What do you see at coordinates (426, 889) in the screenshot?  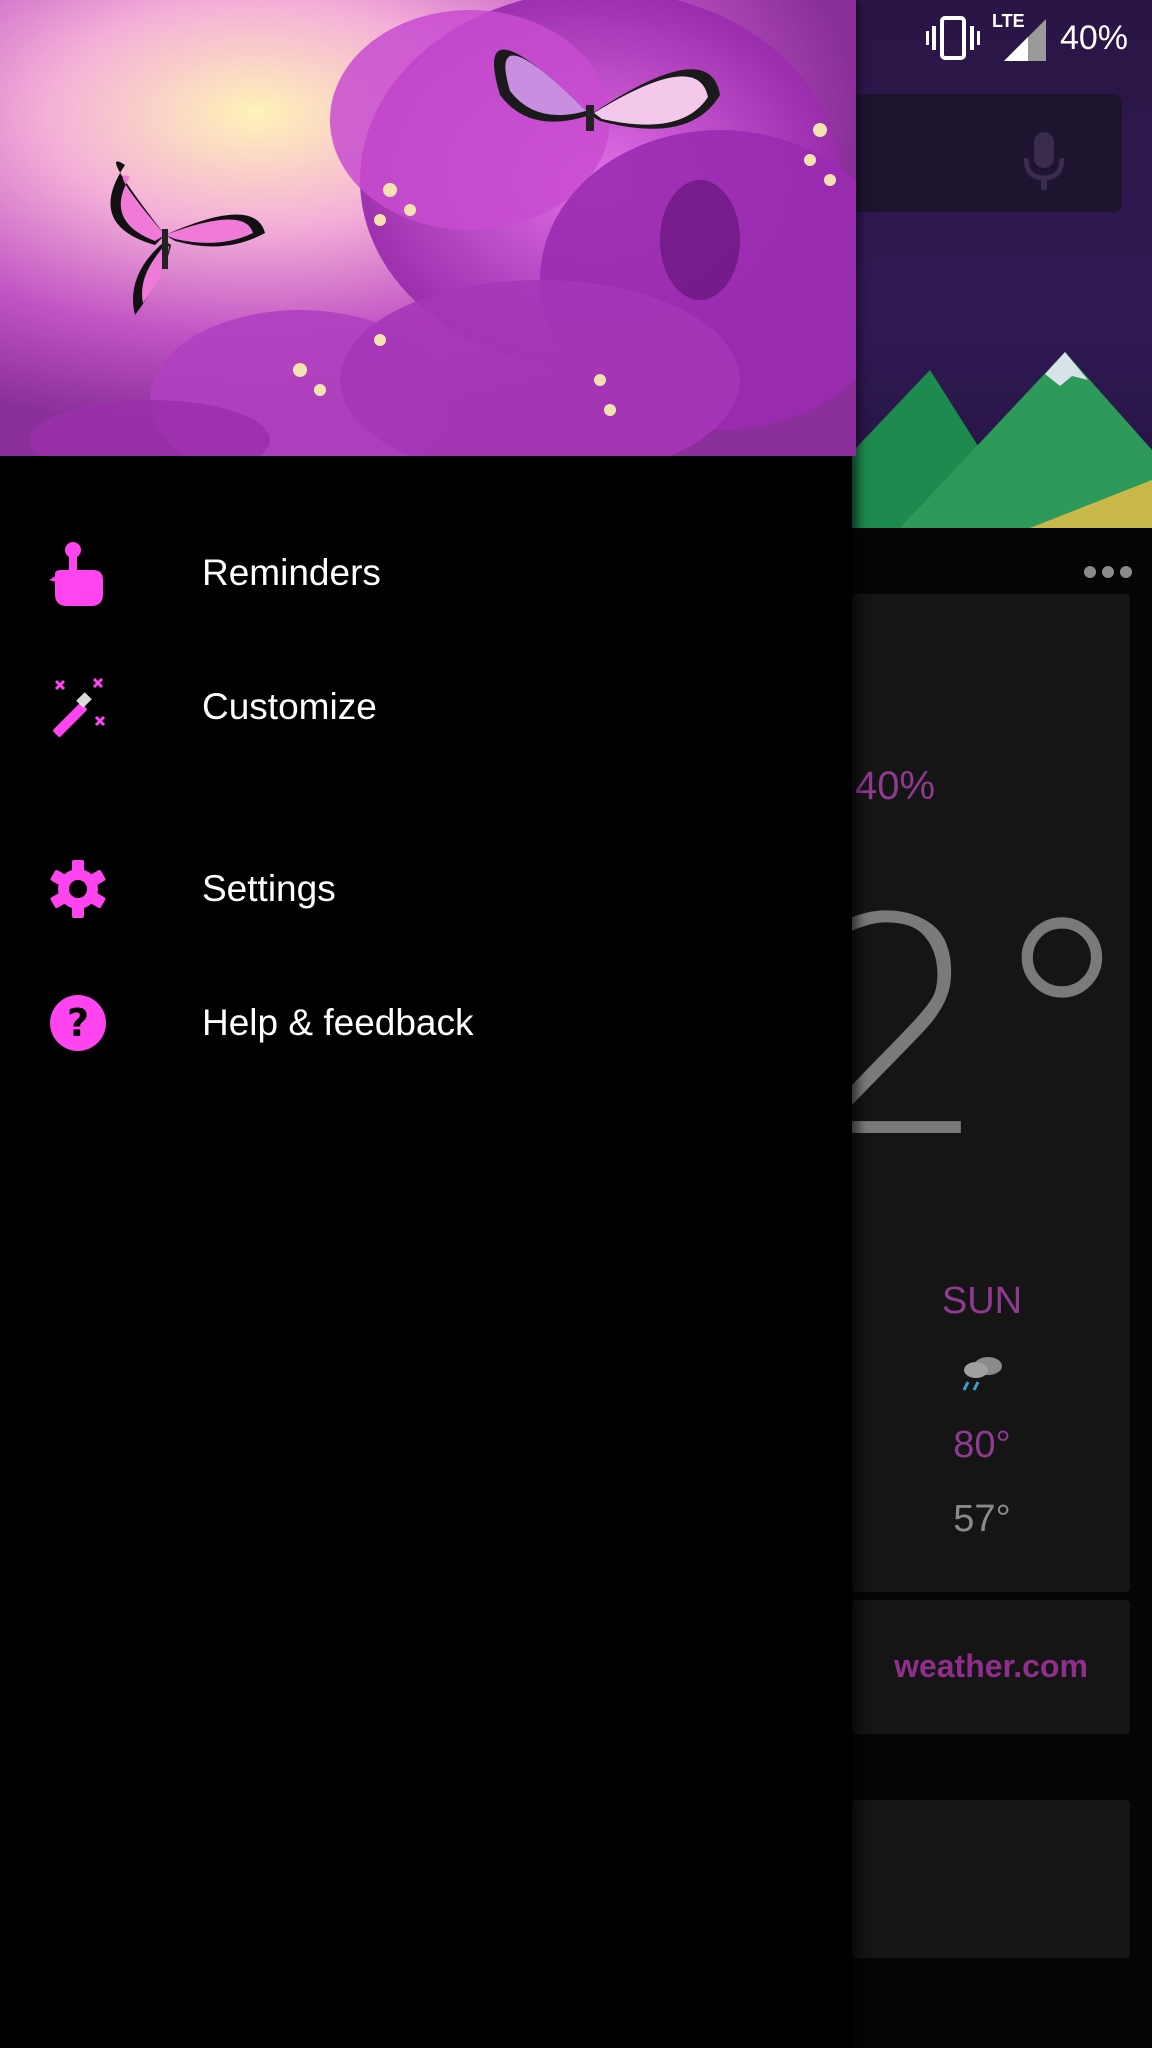 I see `menu-item-settings: Settings` at bounding box center [426, 889].